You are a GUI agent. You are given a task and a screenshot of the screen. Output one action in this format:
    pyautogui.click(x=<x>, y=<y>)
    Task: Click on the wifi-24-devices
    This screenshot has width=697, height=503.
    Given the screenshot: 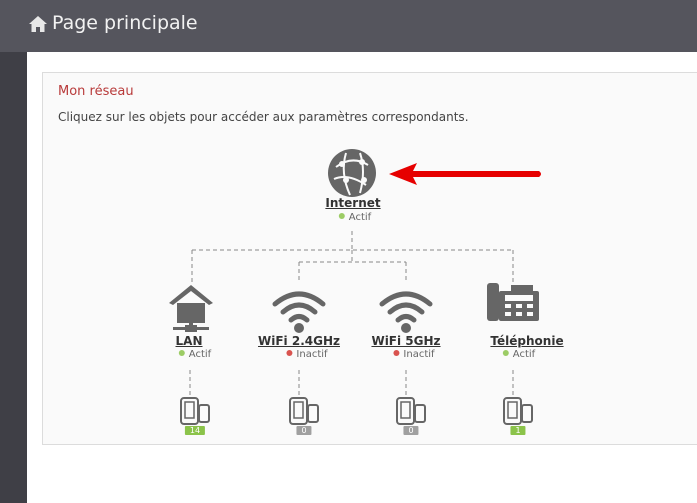 What is the action you would take?
    pyautogui.click(x=304, y=411)
    